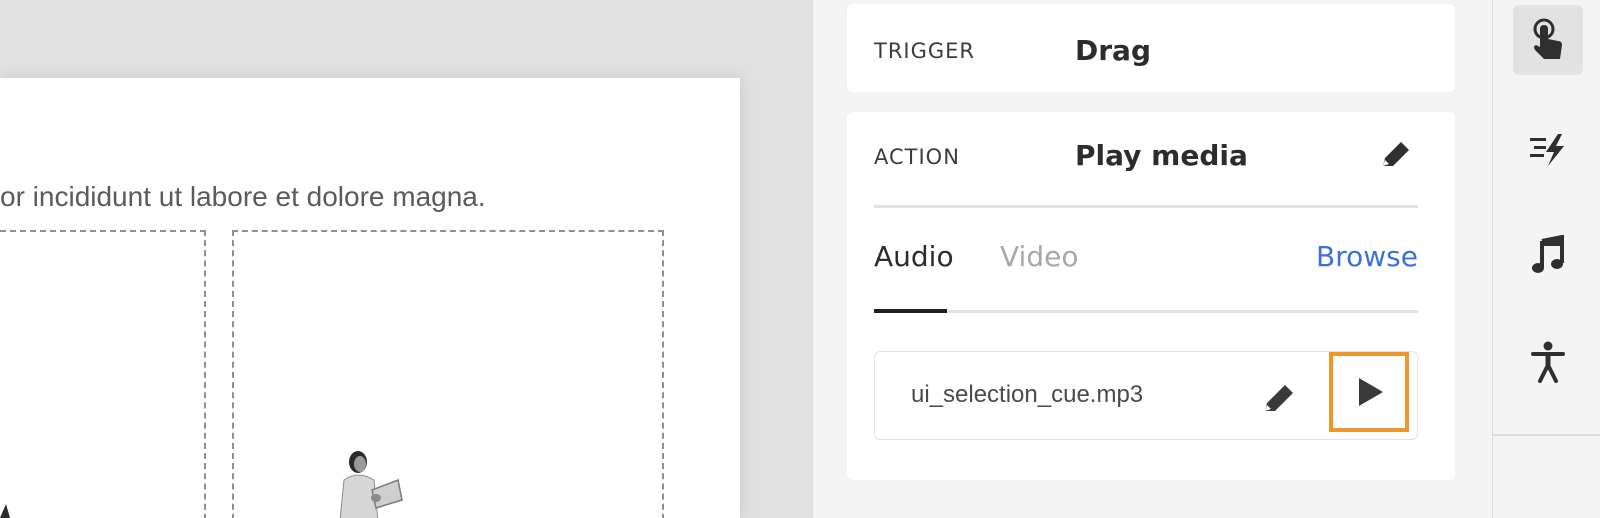 The width and height of the screenshot is (1600, 518). Describe the element at coordinates (925, 51) in the screenshot. I see `trigger-label: TRIGGER` at that location.